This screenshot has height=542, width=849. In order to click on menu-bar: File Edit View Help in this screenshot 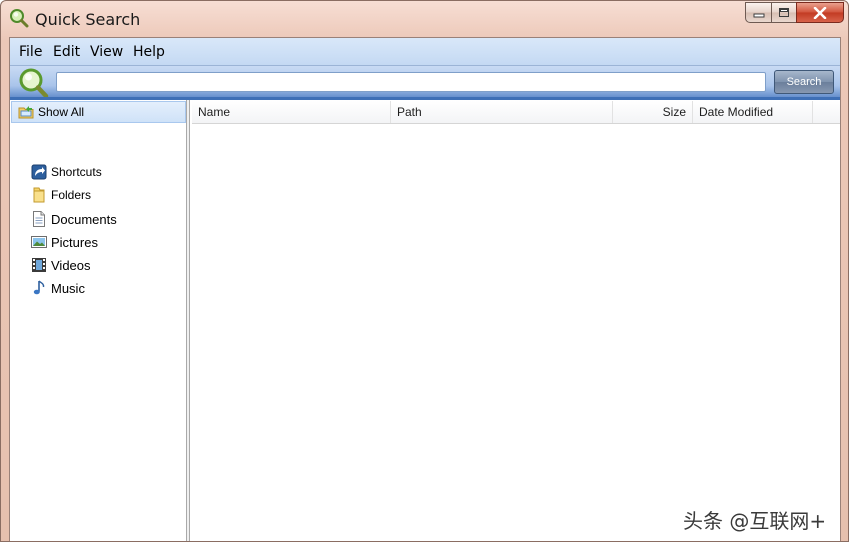, I will do `click(425, 52)`.